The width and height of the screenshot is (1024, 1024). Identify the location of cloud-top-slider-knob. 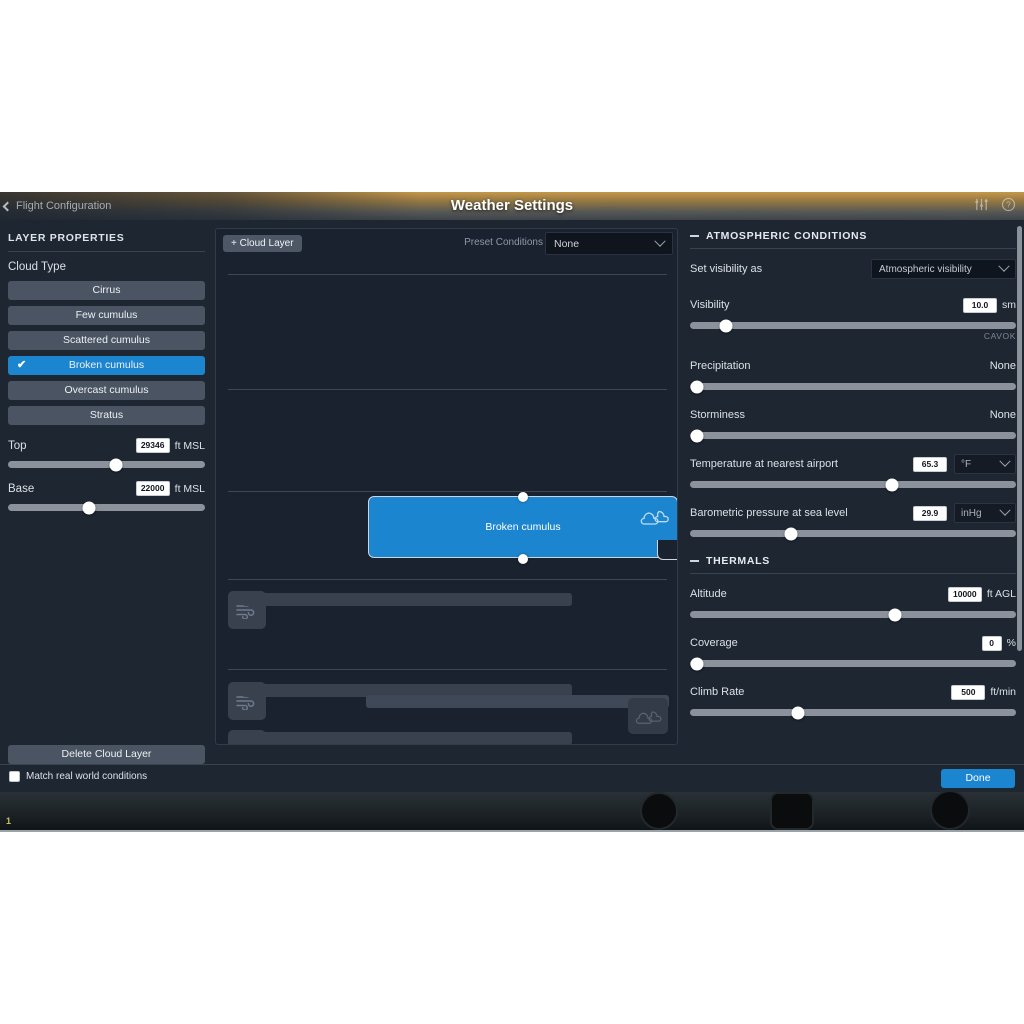
(116, 464).